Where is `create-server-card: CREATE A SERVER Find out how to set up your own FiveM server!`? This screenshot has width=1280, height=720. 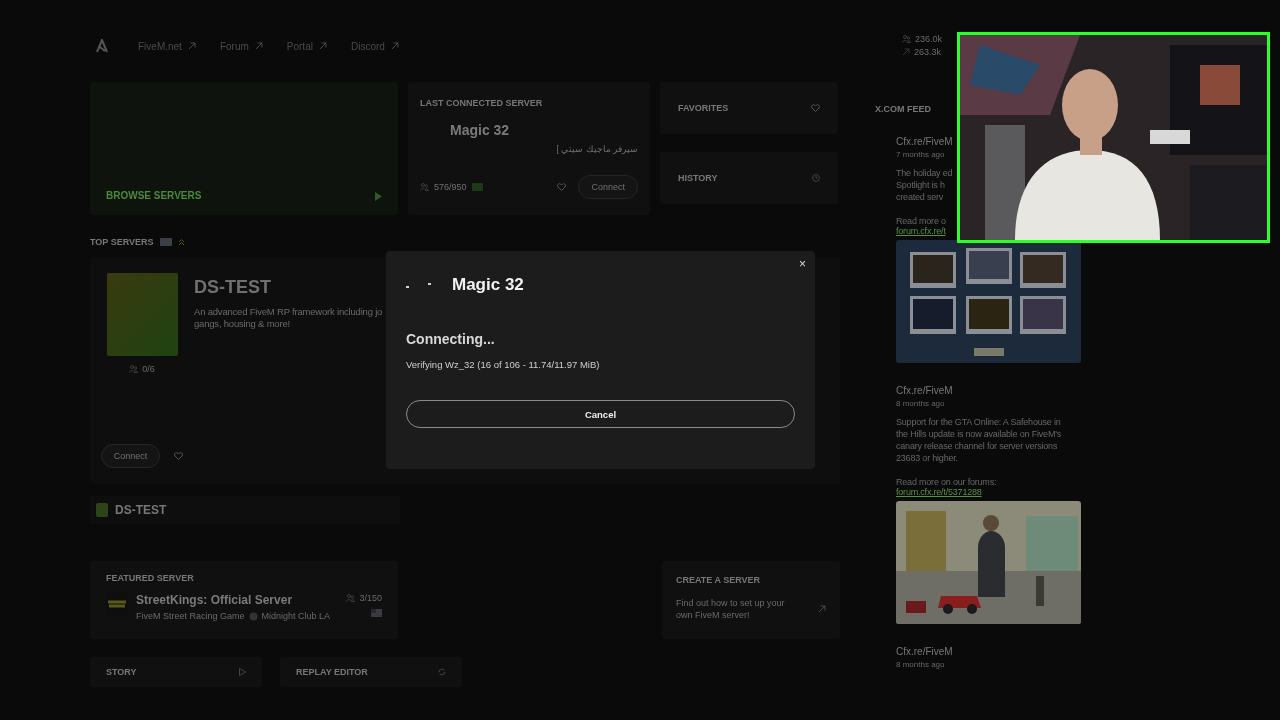 create-server-card: CREATE A SERVER Find out how to set up your own FiveM server! is located at coordinates (751, 600).